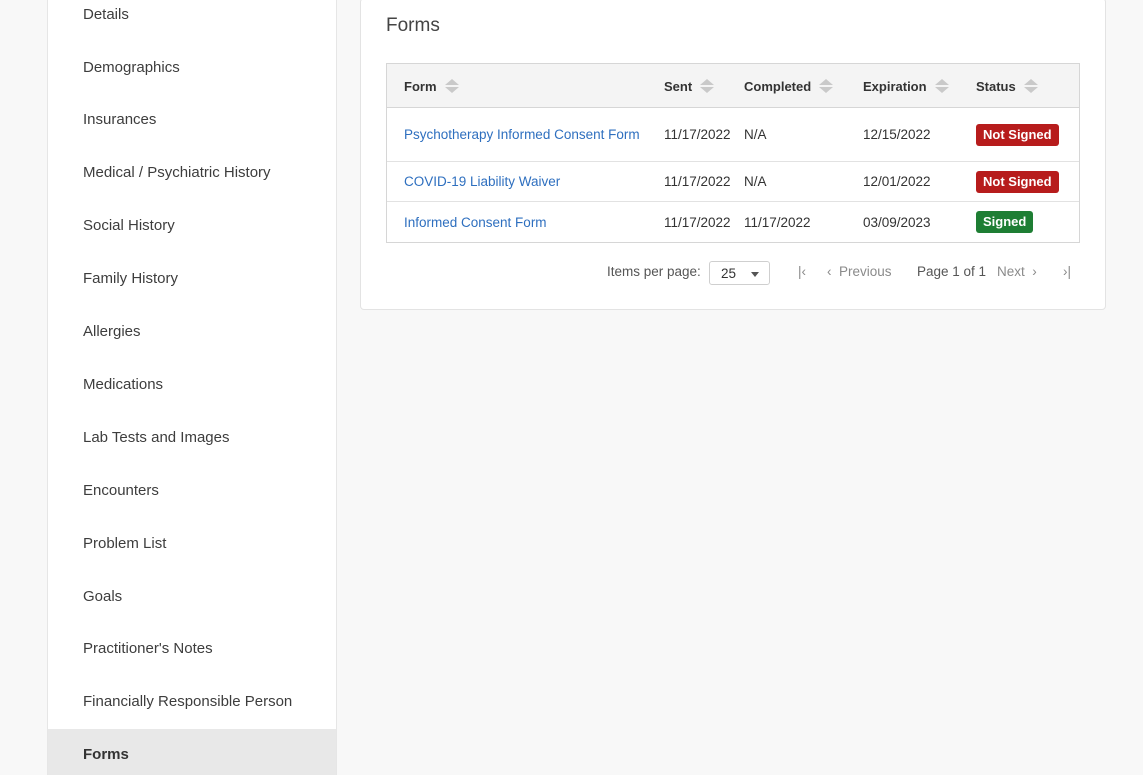 The height and width of the screenshot is (775, 1143). Describe the element at coordinates (802, 271) in the screenshot. I see `first-page-icon: |‹` at that location.